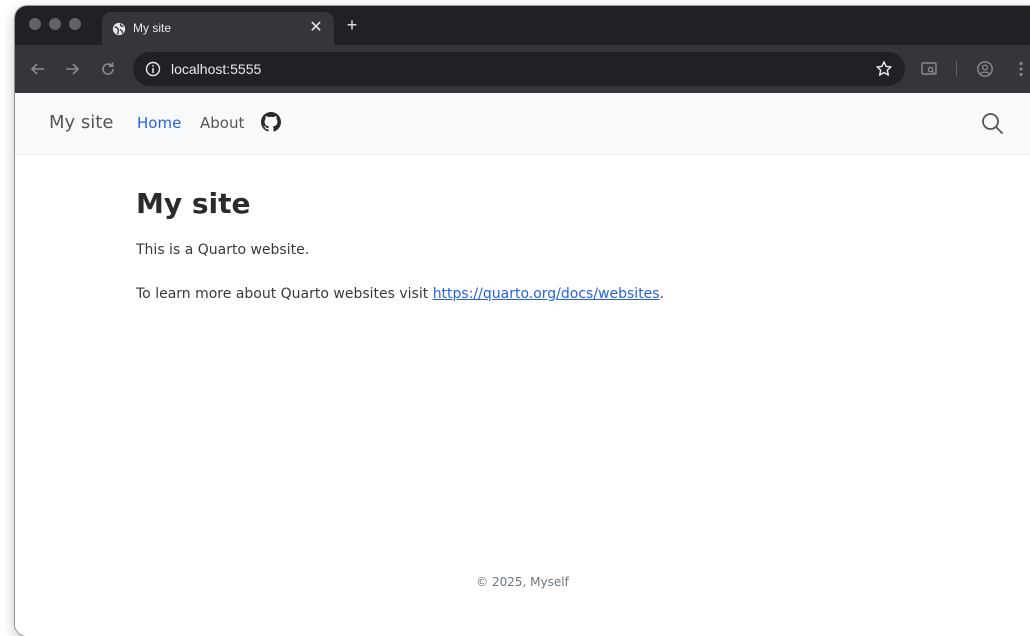  What do you see at coordinates (316, 28) in the screenshot?
I see `tab-close-icon: ✕` at bounding box center [316, 28].